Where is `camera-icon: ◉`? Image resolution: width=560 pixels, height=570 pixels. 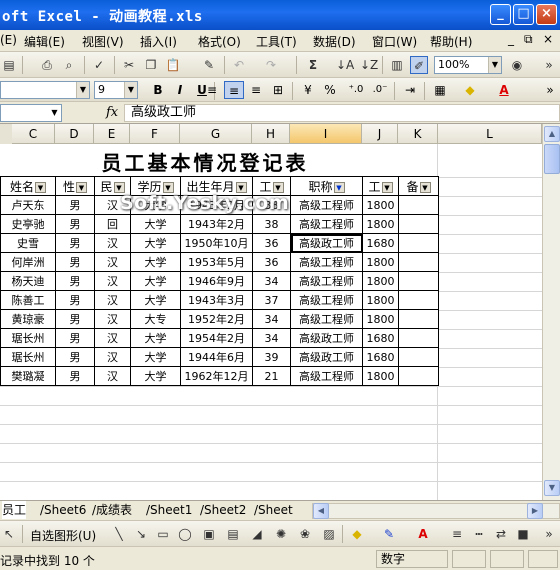
camera-icon: ◉ is located at coordinates (517, 65).